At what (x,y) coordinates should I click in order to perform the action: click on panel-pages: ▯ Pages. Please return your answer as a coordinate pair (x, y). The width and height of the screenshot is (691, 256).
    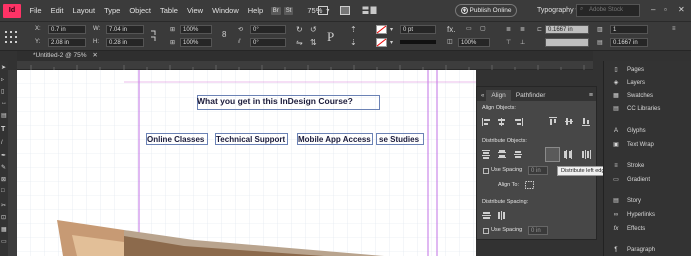
    Looking at the image, I should click on (647, 69).